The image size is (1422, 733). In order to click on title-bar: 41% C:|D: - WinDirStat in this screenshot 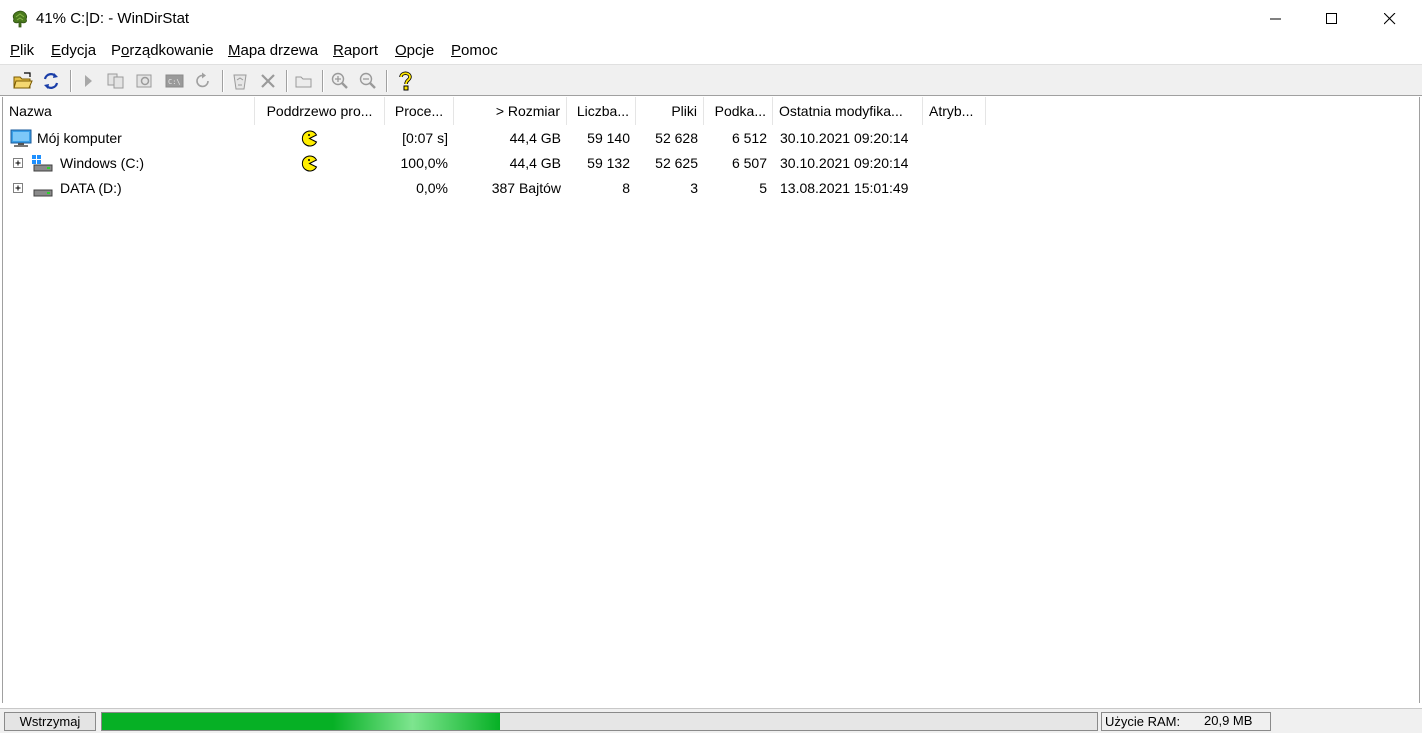, I will do `click(711, 19)`.